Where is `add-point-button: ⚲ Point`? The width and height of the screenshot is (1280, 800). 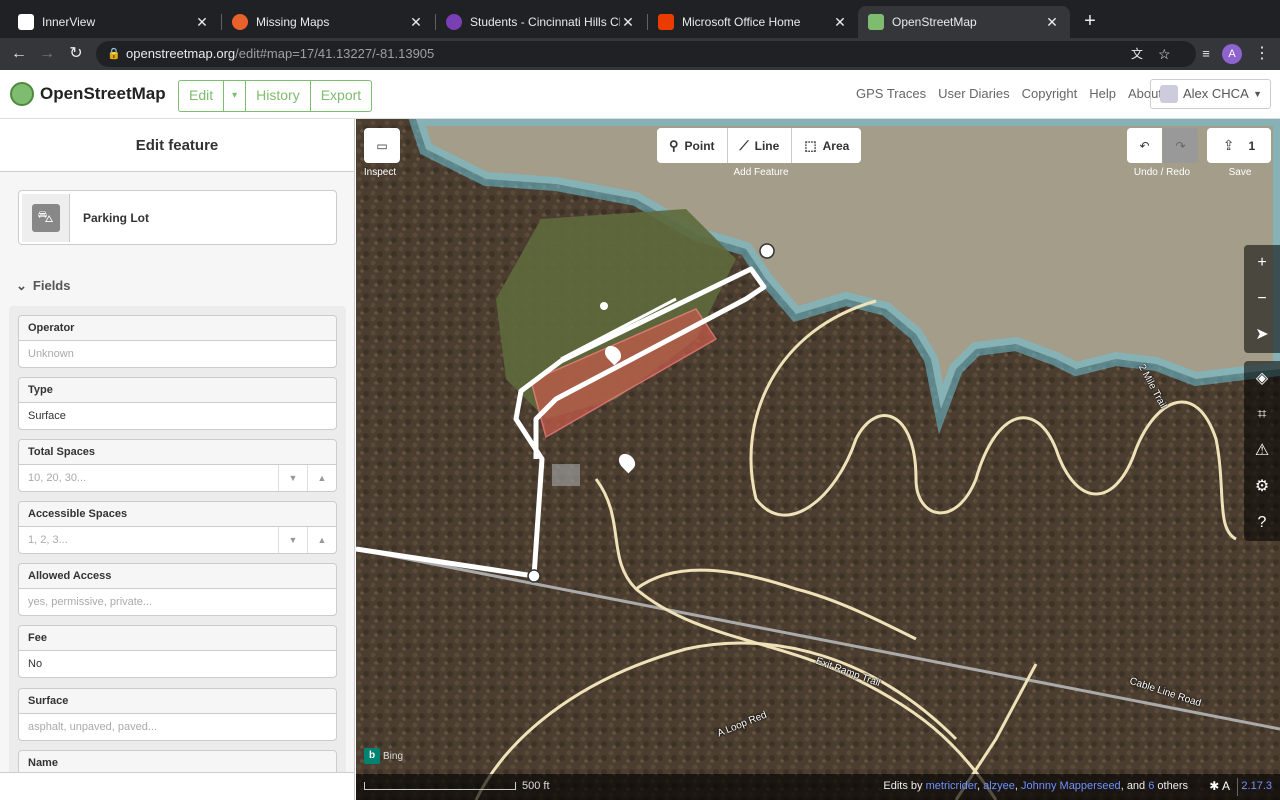
add-point-button: ⚲ Point is located at coordinates (692, 145).